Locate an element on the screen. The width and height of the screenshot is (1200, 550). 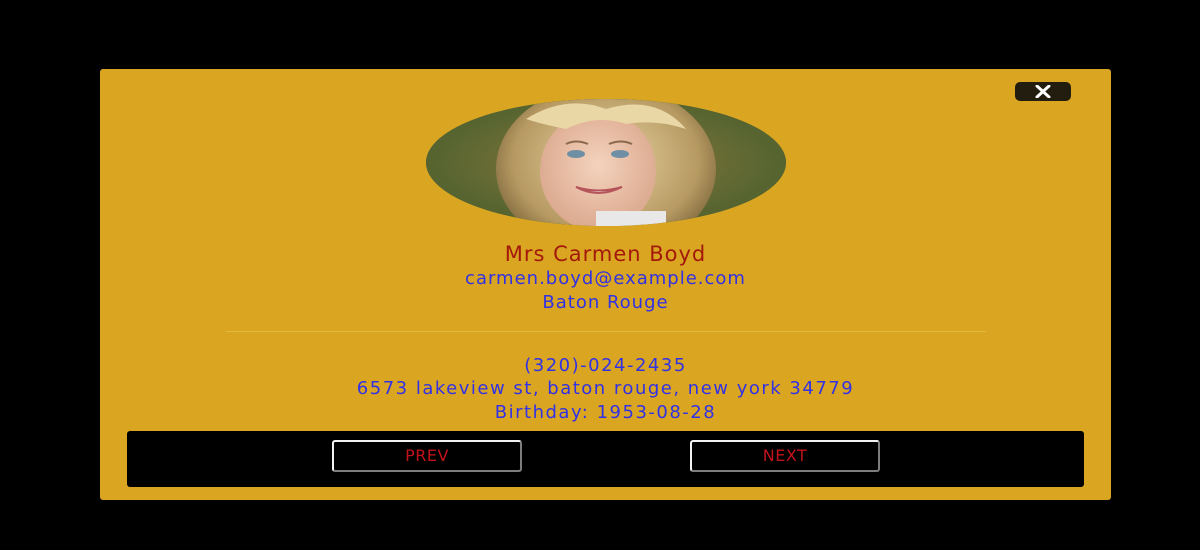
close-button is located at coordinates (1043, 91).